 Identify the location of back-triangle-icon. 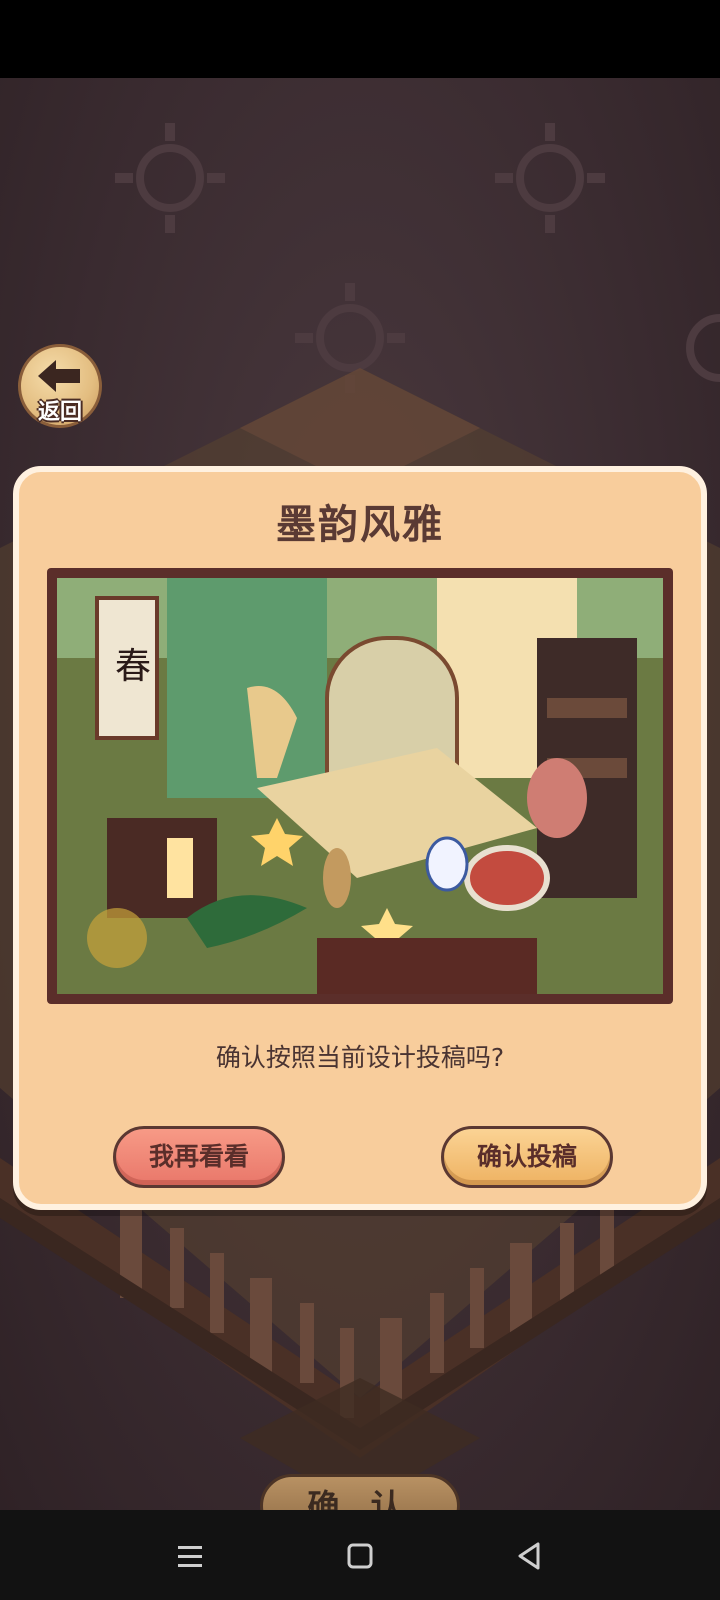
(530, 1556).